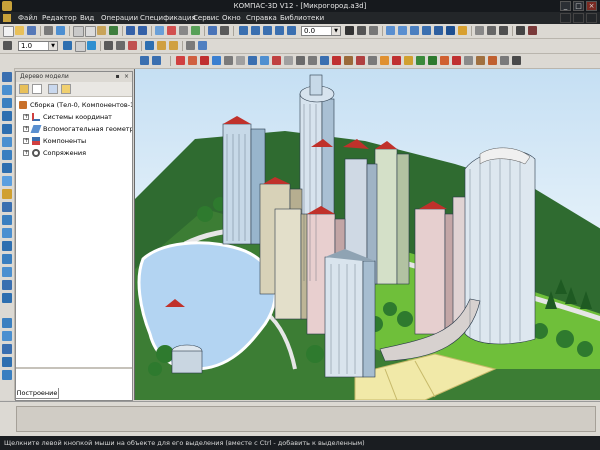 This screenshot has height=450, width=600. I want to click on bench-icon, so click(444, 60).